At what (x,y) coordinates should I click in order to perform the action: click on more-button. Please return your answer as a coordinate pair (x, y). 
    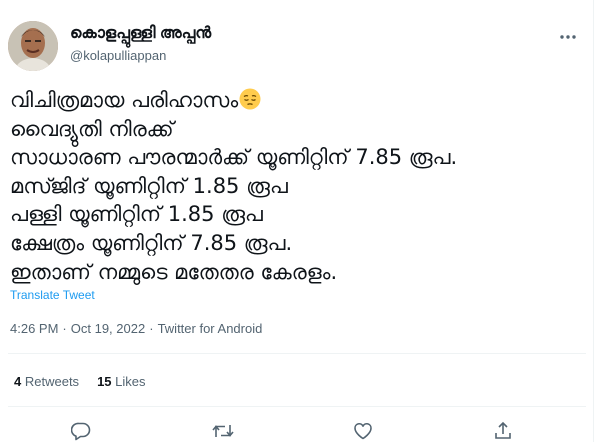
    Looking at the image, I should click on (568, 37).